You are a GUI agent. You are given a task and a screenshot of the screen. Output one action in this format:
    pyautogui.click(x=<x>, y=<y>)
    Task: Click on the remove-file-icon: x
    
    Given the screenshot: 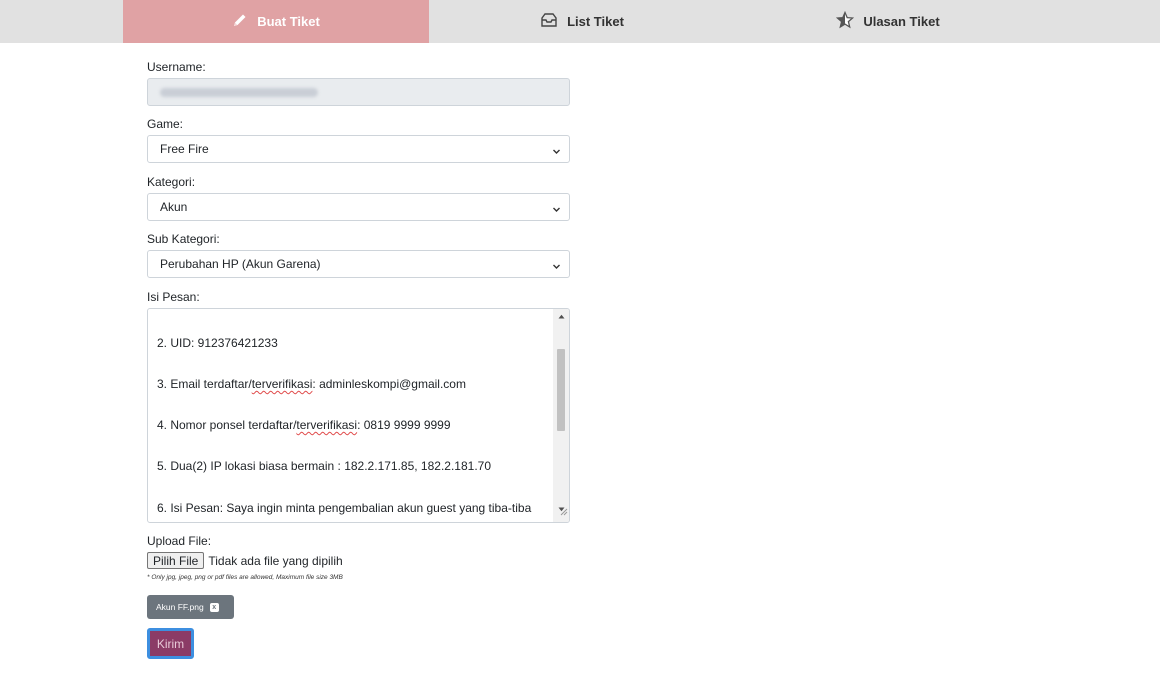 What is the action you would take?
    pyautogui.click(x=214, y=607)
    